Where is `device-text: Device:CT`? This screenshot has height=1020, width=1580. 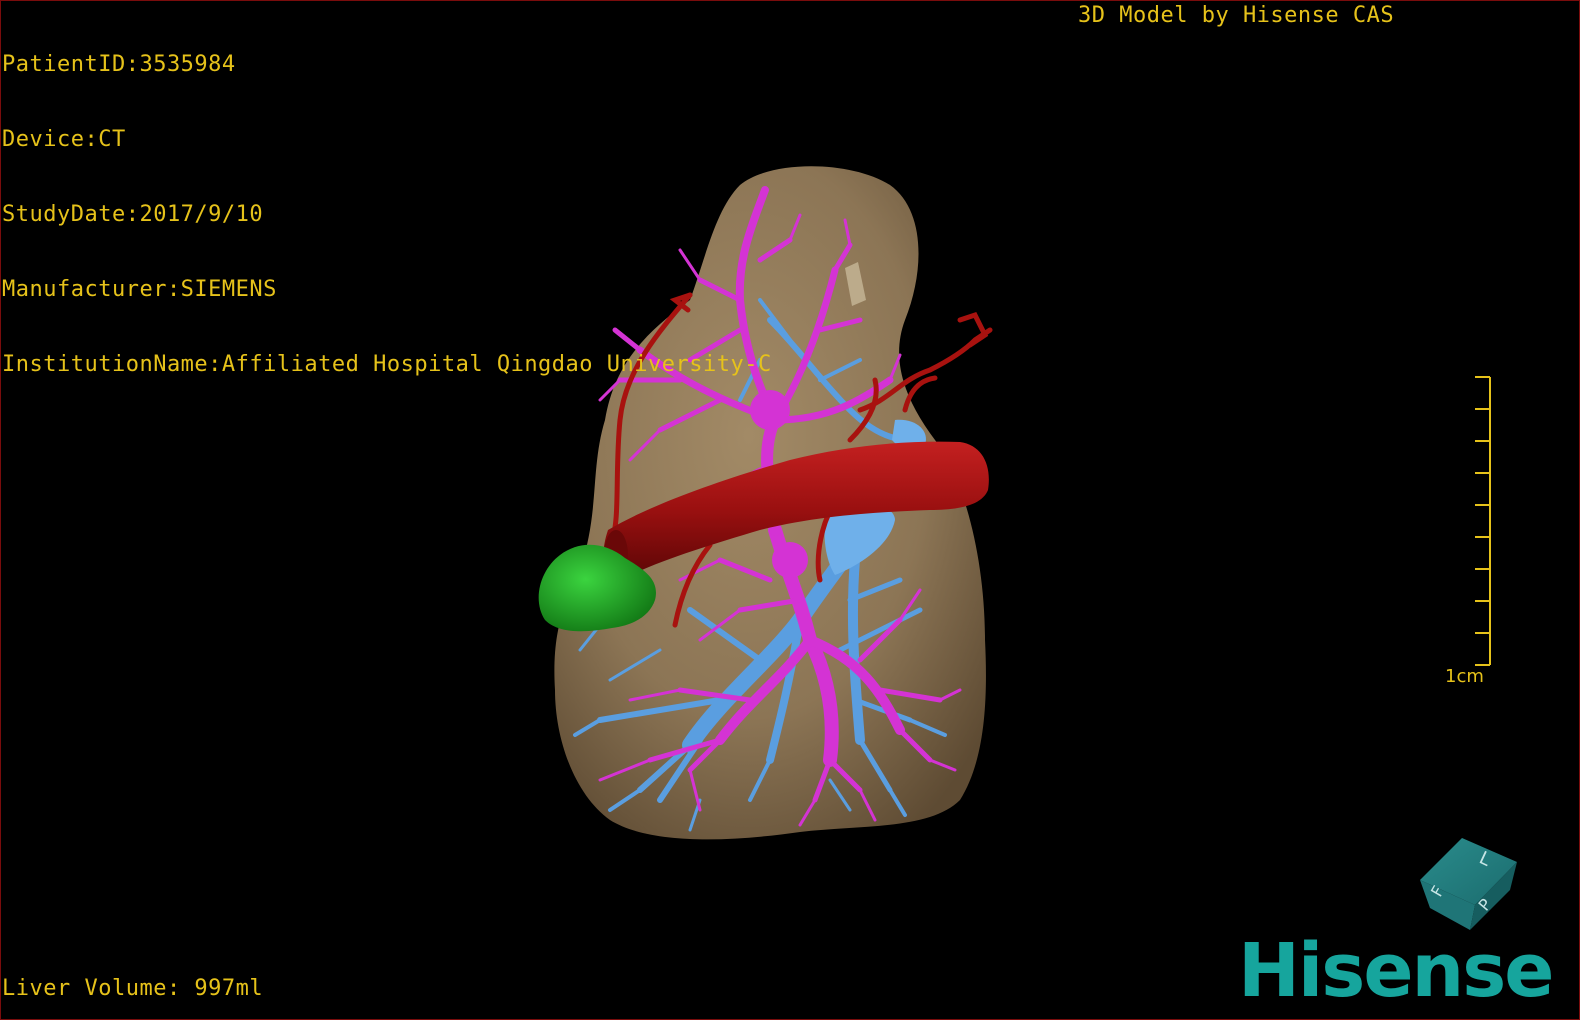
device-text: Device:CT is located at coordinates (64, 139).